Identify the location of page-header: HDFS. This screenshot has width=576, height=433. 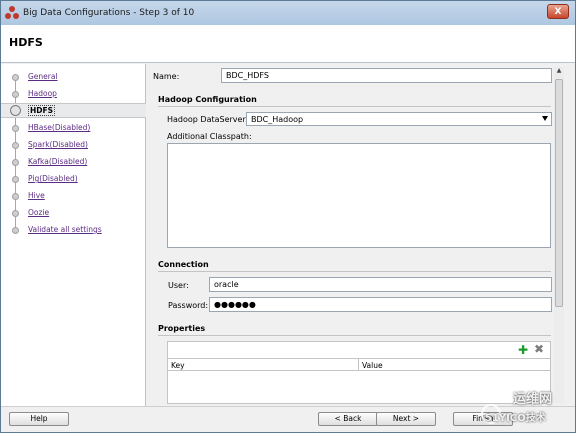
(288, 44).